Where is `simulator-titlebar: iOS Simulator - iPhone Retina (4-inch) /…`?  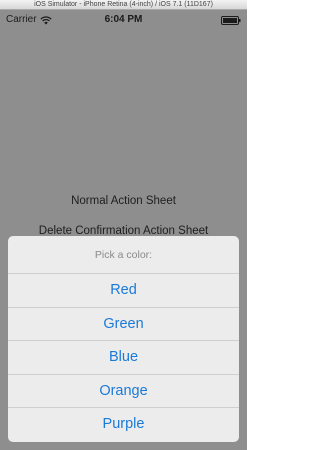
simulator-titlebar: iOS Simulator - iPhone Retina (4-inch) /… is located at coordinates (123, 5).